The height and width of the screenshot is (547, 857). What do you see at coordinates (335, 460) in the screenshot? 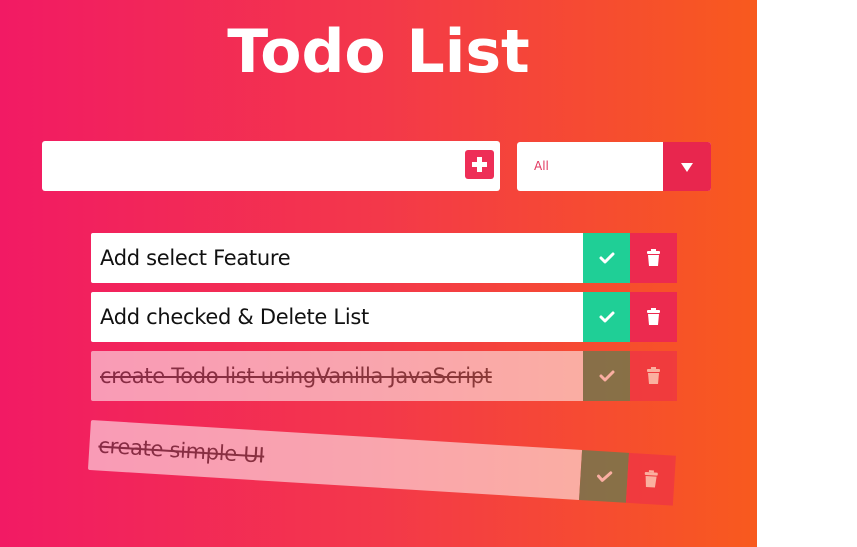
I see `todo-item-box: create simple UI` at bounding box center [335, 460].